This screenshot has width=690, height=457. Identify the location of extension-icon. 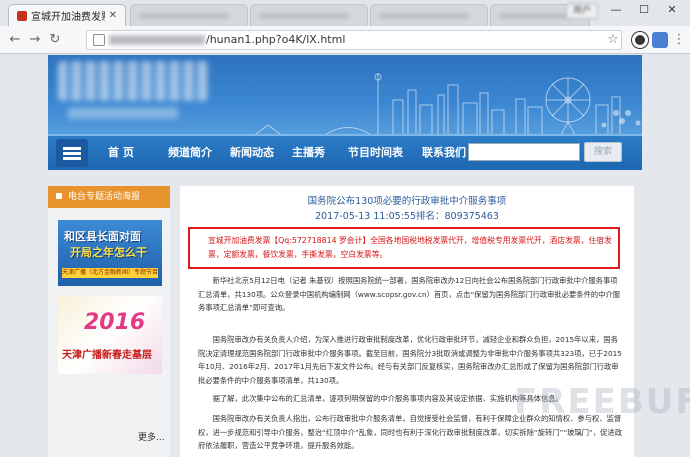
(640, 40).